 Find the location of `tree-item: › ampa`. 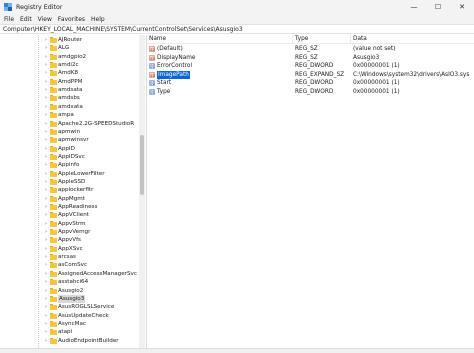

tree-item: › ampa is located at coordinates (70, 115).